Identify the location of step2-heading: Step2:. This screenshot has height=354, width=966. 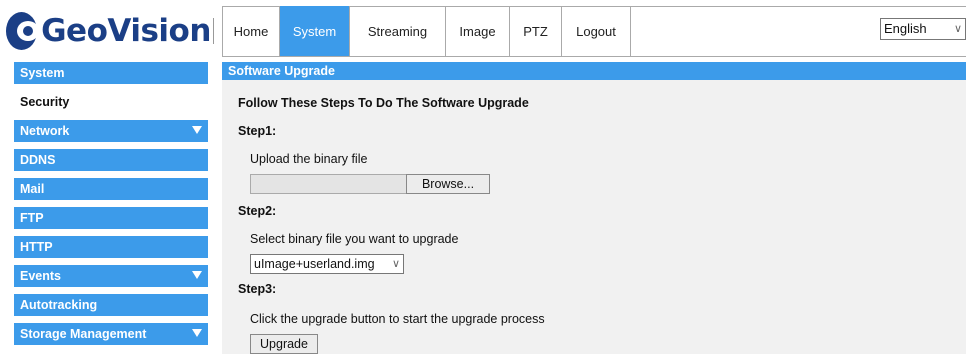
(257, 211).